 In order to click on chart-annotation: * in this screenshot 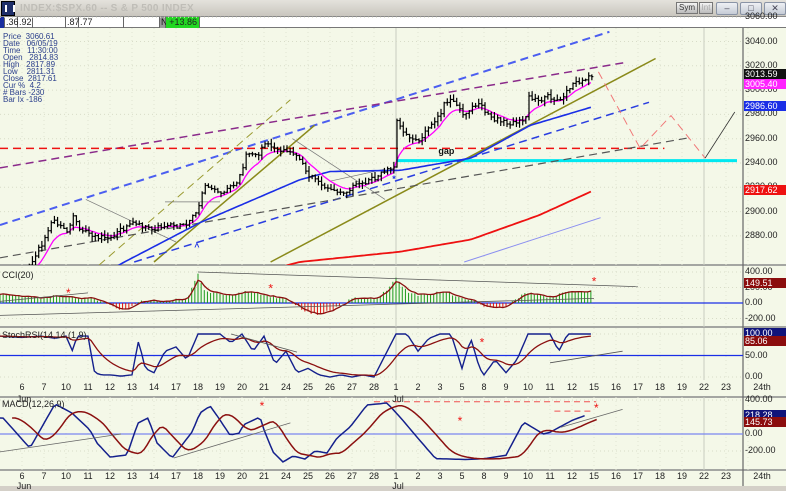, I will do `click(394, 179)`.